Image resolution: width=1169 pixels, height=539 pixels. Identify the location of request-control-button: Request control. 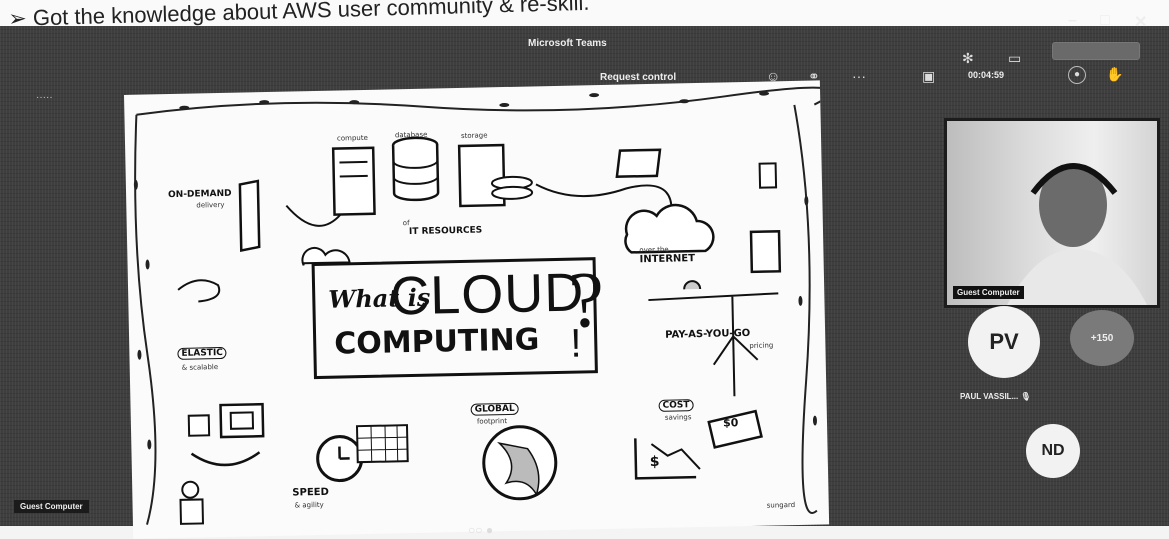
(638, 77).